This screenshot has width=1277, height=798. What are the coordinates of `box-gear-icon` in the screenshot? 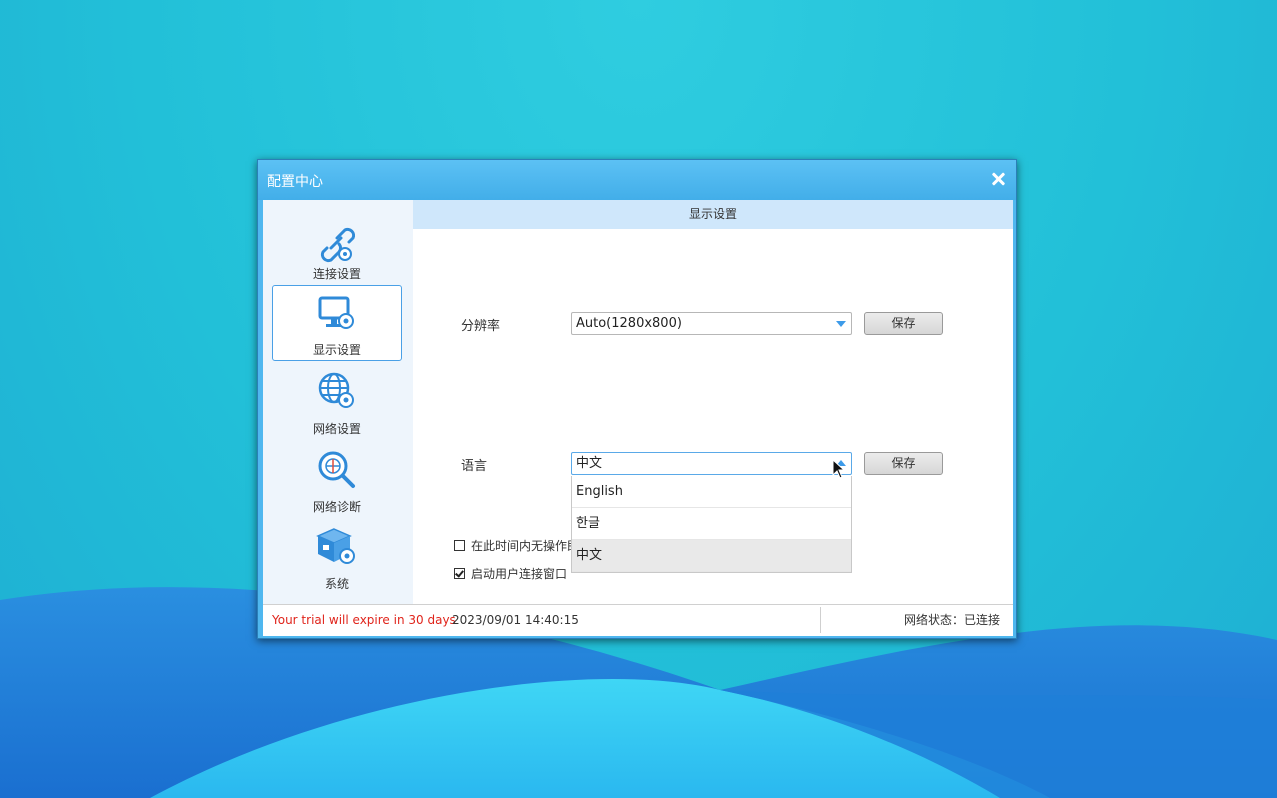 It's located at (335, 546).